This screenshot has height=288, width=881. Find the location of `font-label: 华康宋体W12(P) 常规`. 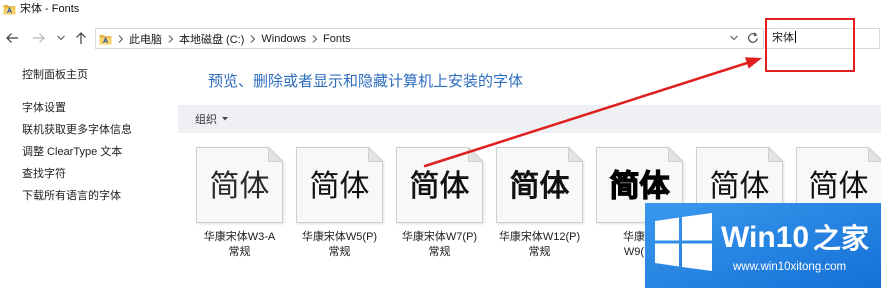

font-label: 华康宋体W12(P) 常规 is located at coordinates (540, 245).